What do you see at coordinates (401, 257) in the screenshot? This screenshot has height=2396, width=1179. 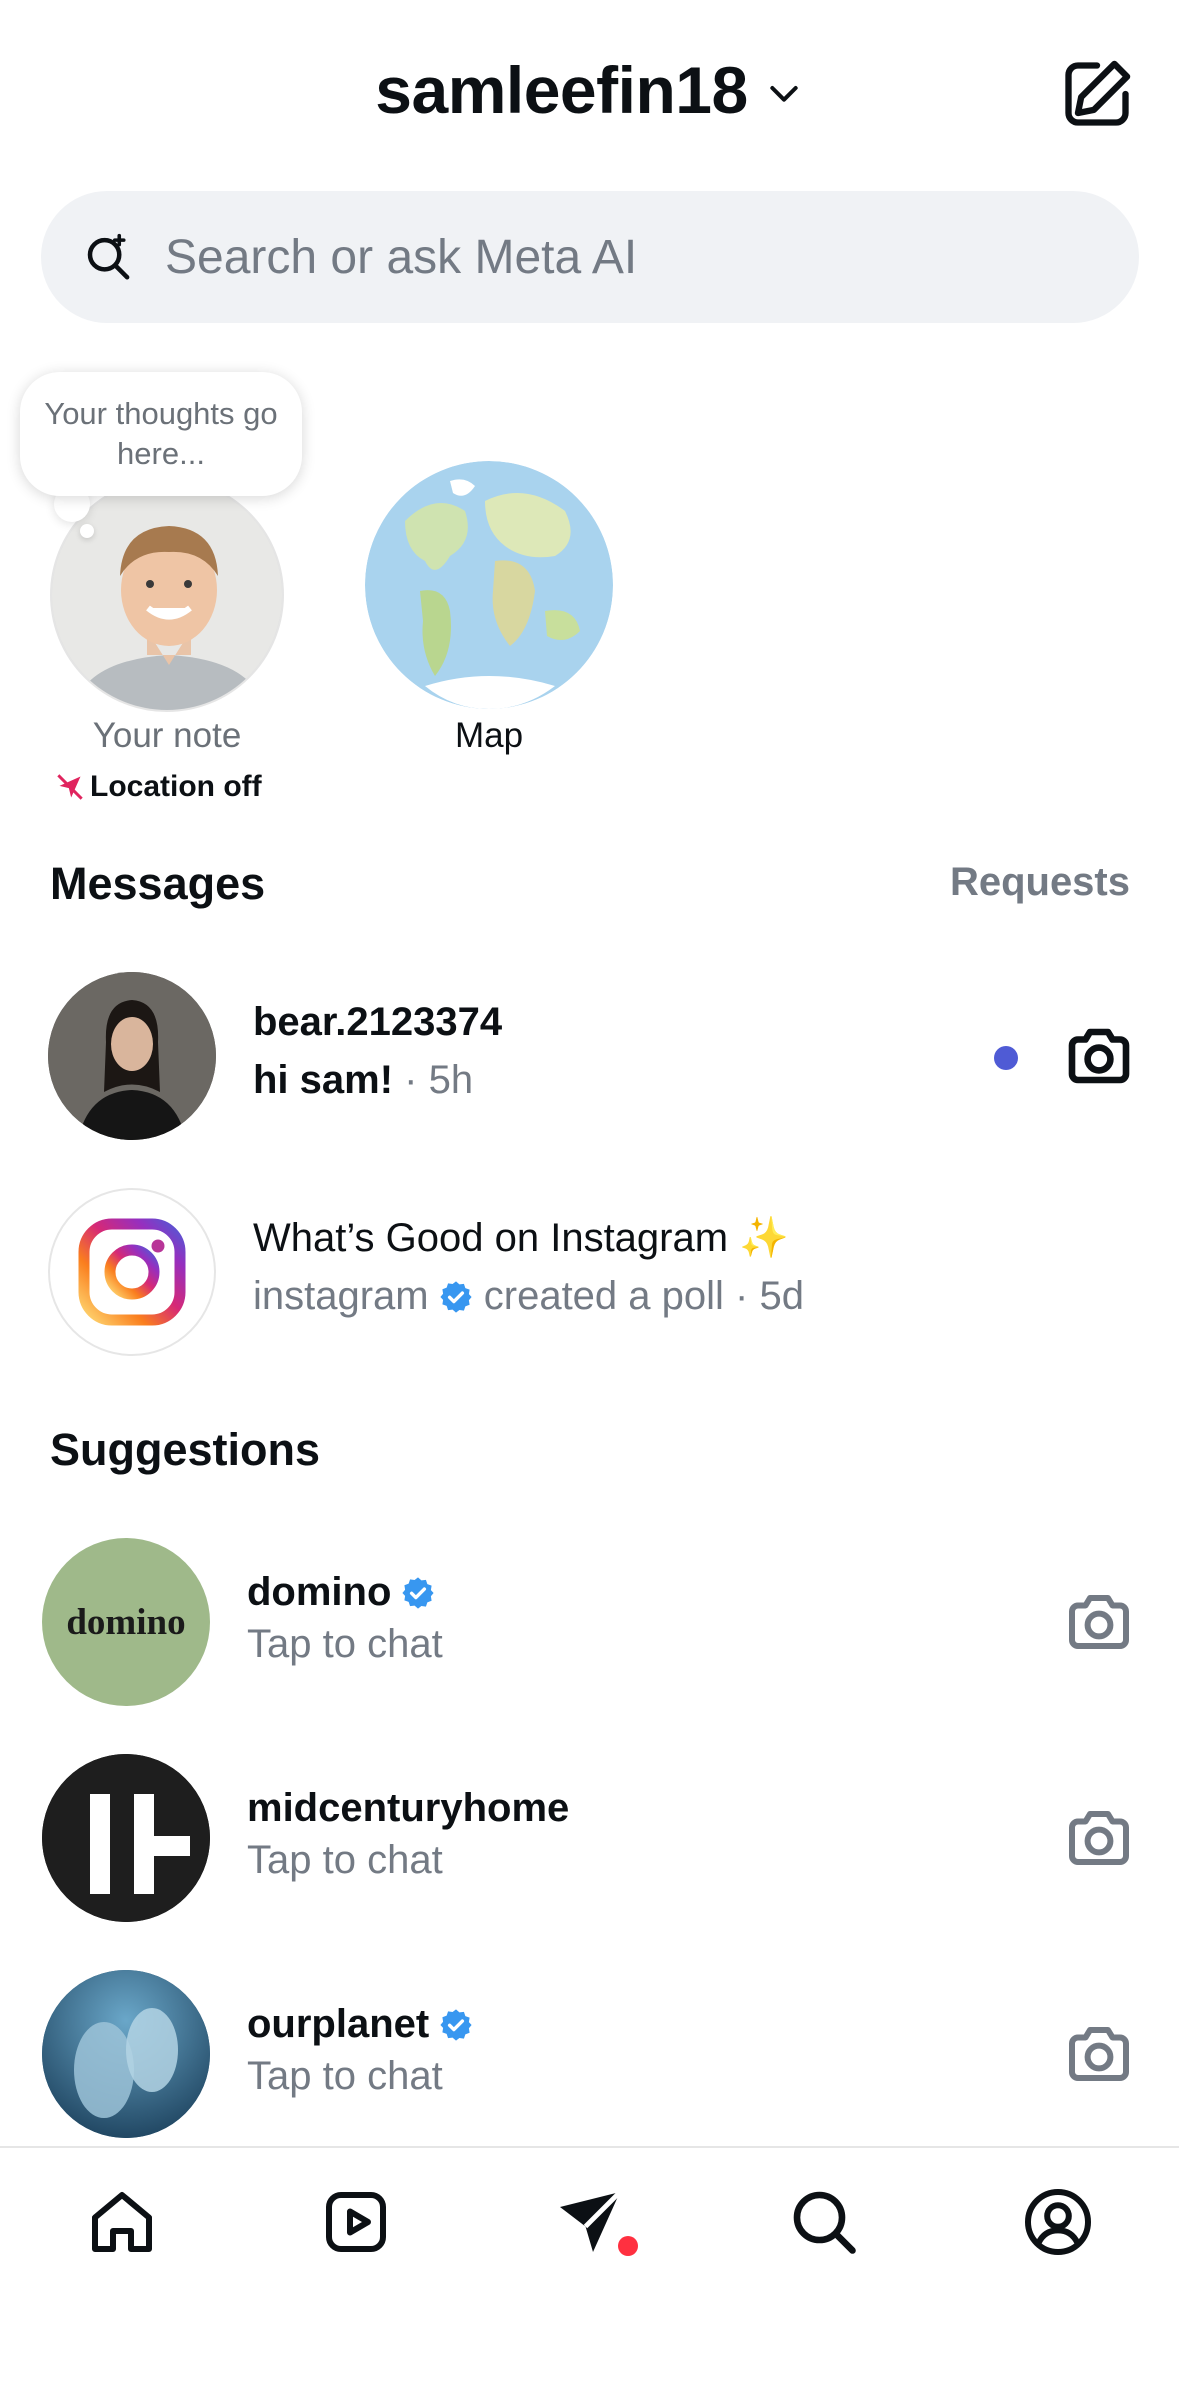 I see `search-input: Search or ask Meta AI` at bounding box center [401, 257].